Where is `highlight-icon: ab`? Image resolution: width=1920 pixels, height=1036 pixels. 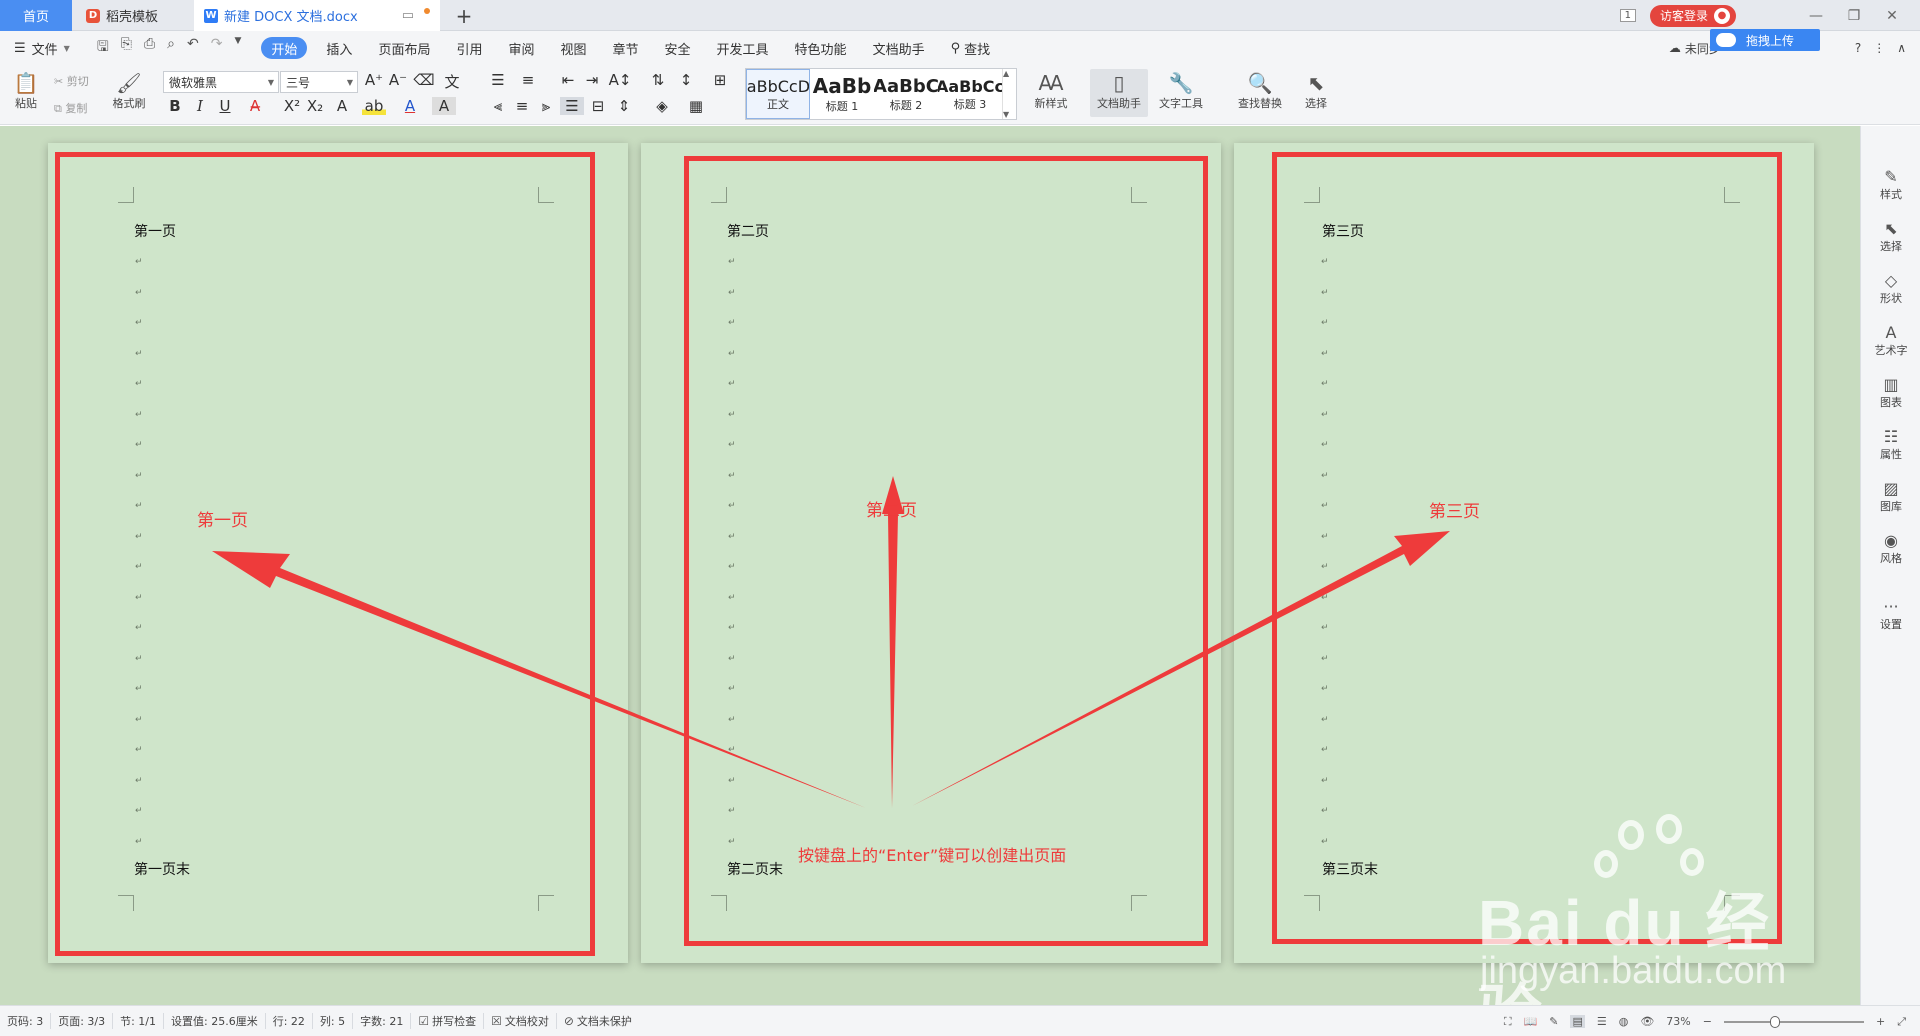
highlight-icon: ab is located at coordinates (374, 106).